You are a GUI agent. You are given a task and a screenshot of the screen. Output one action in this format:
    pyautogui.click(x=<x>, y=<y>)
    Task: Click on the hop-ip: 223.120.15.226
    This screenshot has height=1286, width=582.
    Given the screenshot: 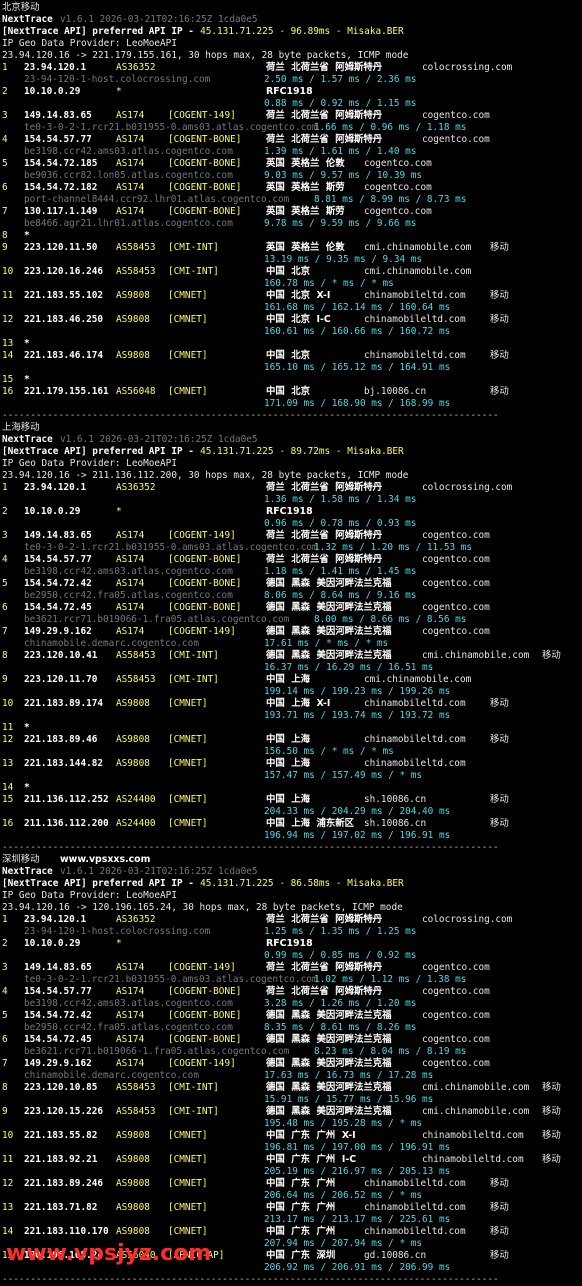 What is the action you would take?
    pyautogui.click(x=64, y=1111)
    